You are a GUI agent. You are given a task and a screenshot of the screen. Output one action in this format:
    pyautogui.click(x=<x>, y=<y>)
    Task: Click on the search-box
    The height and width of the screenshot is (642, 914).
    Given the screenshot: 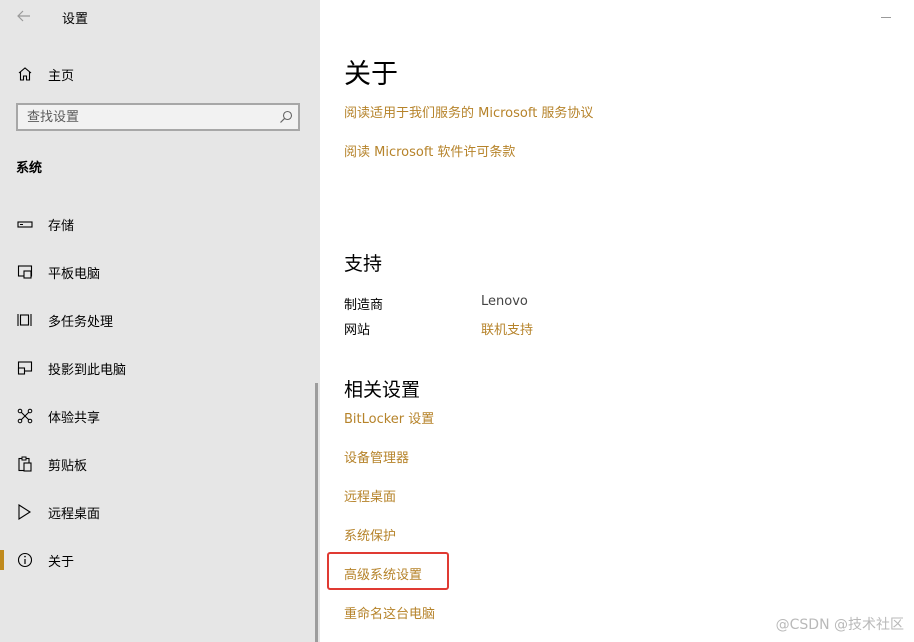 What is the action you would take?
    pyautogui.click(x=158, y=117)
    